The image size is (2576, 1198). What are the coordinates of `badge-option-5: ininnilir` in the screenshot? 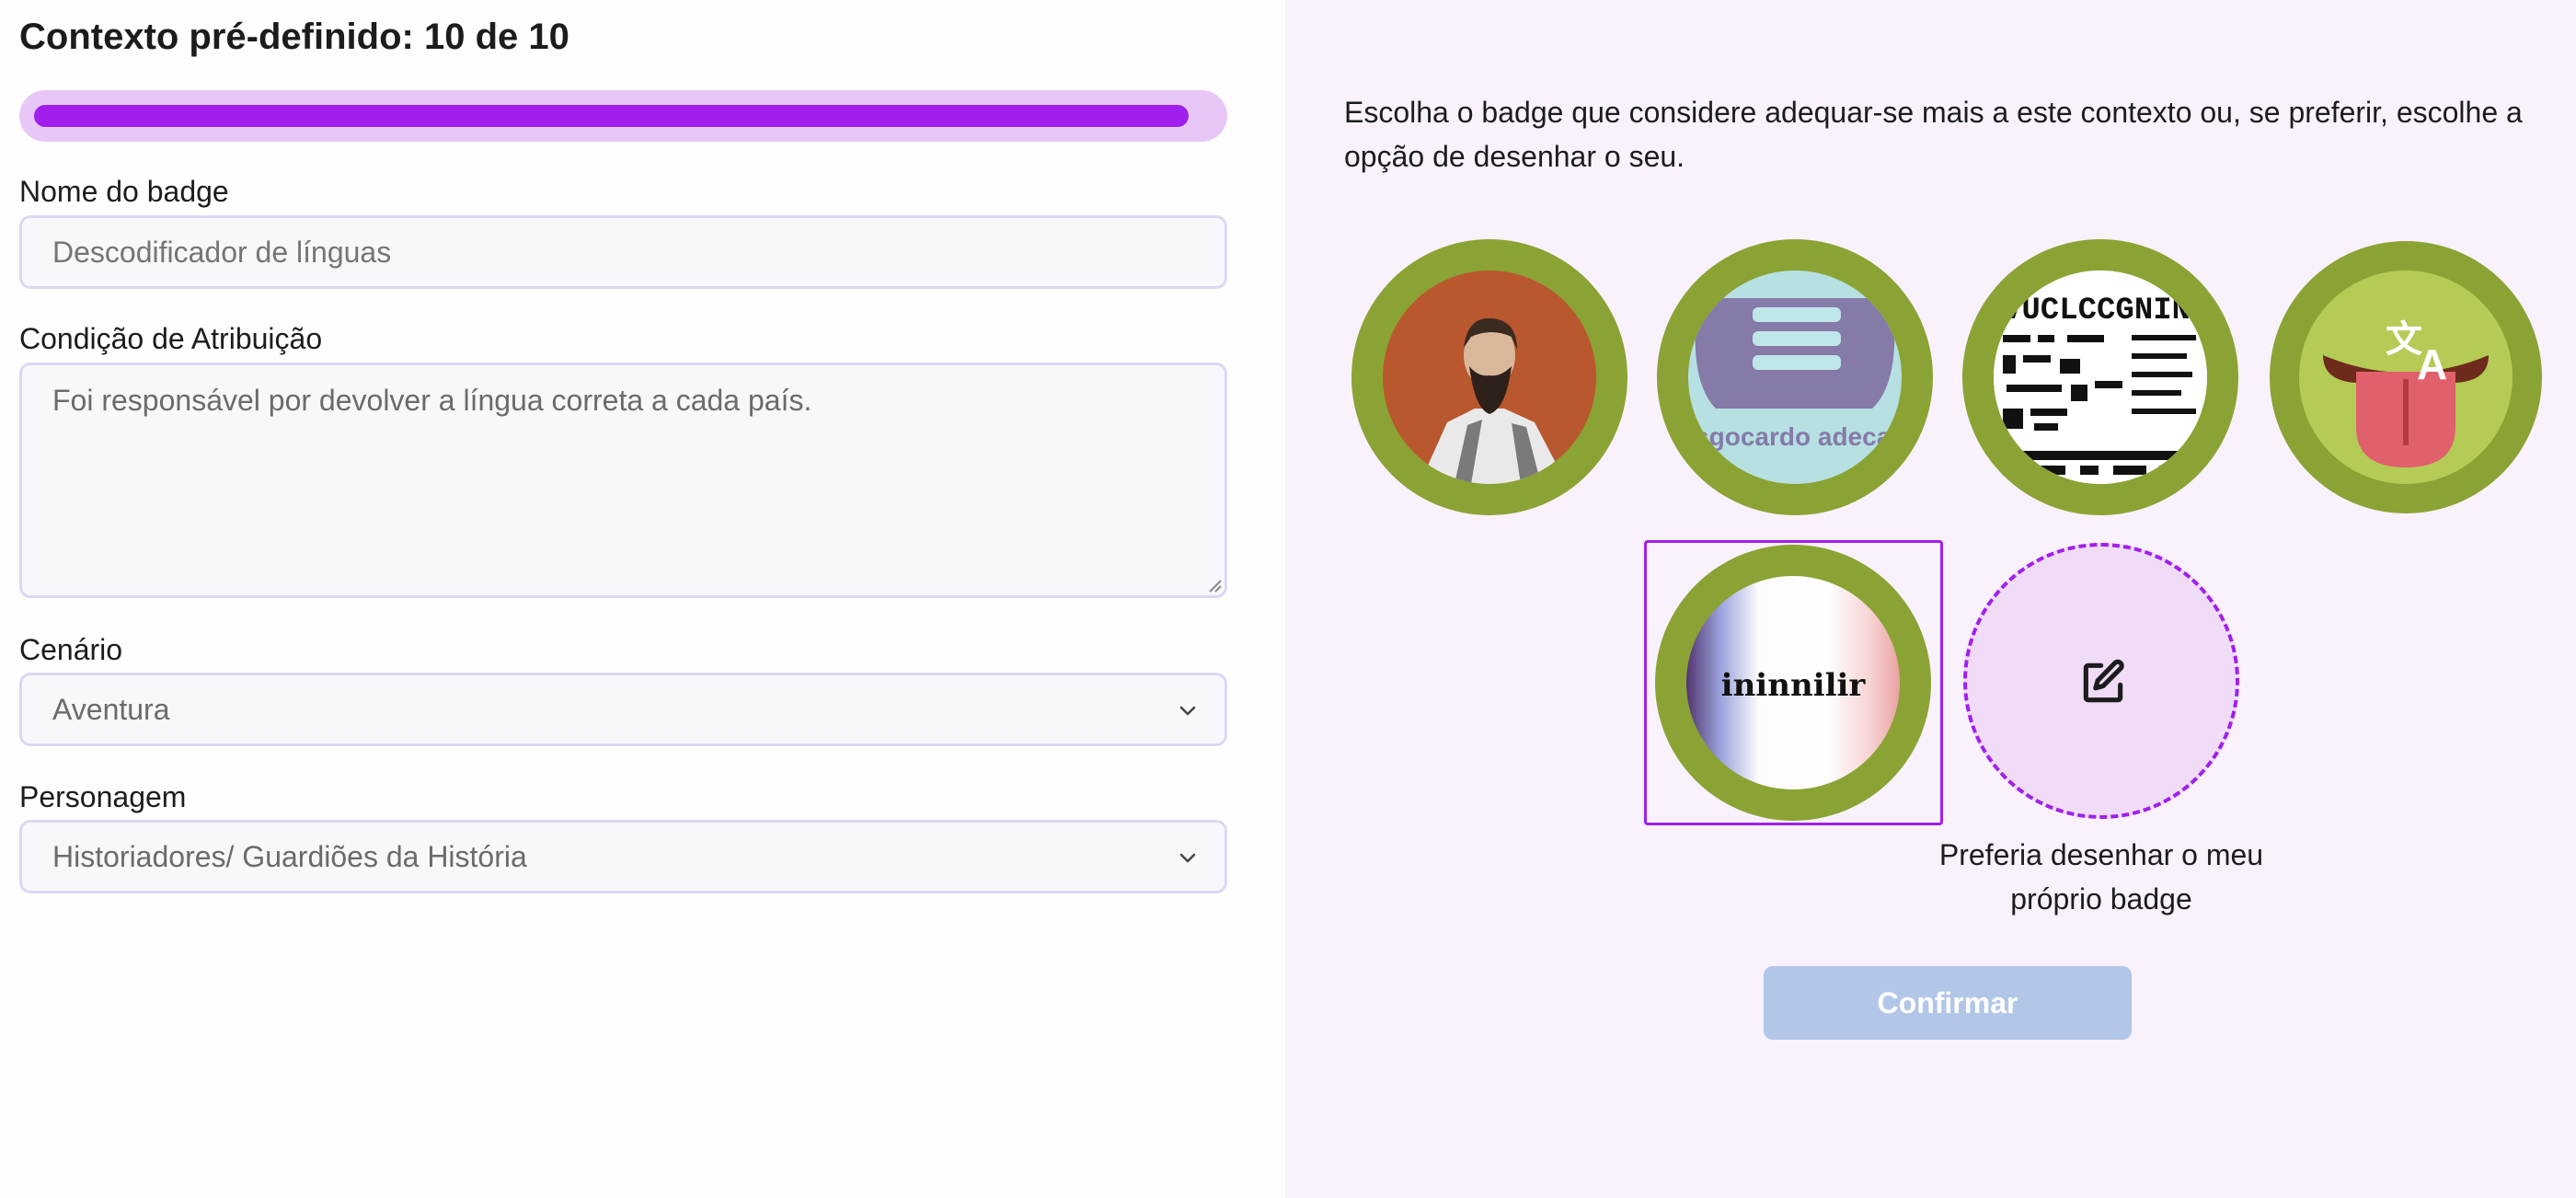 It's located at (1793, 683).